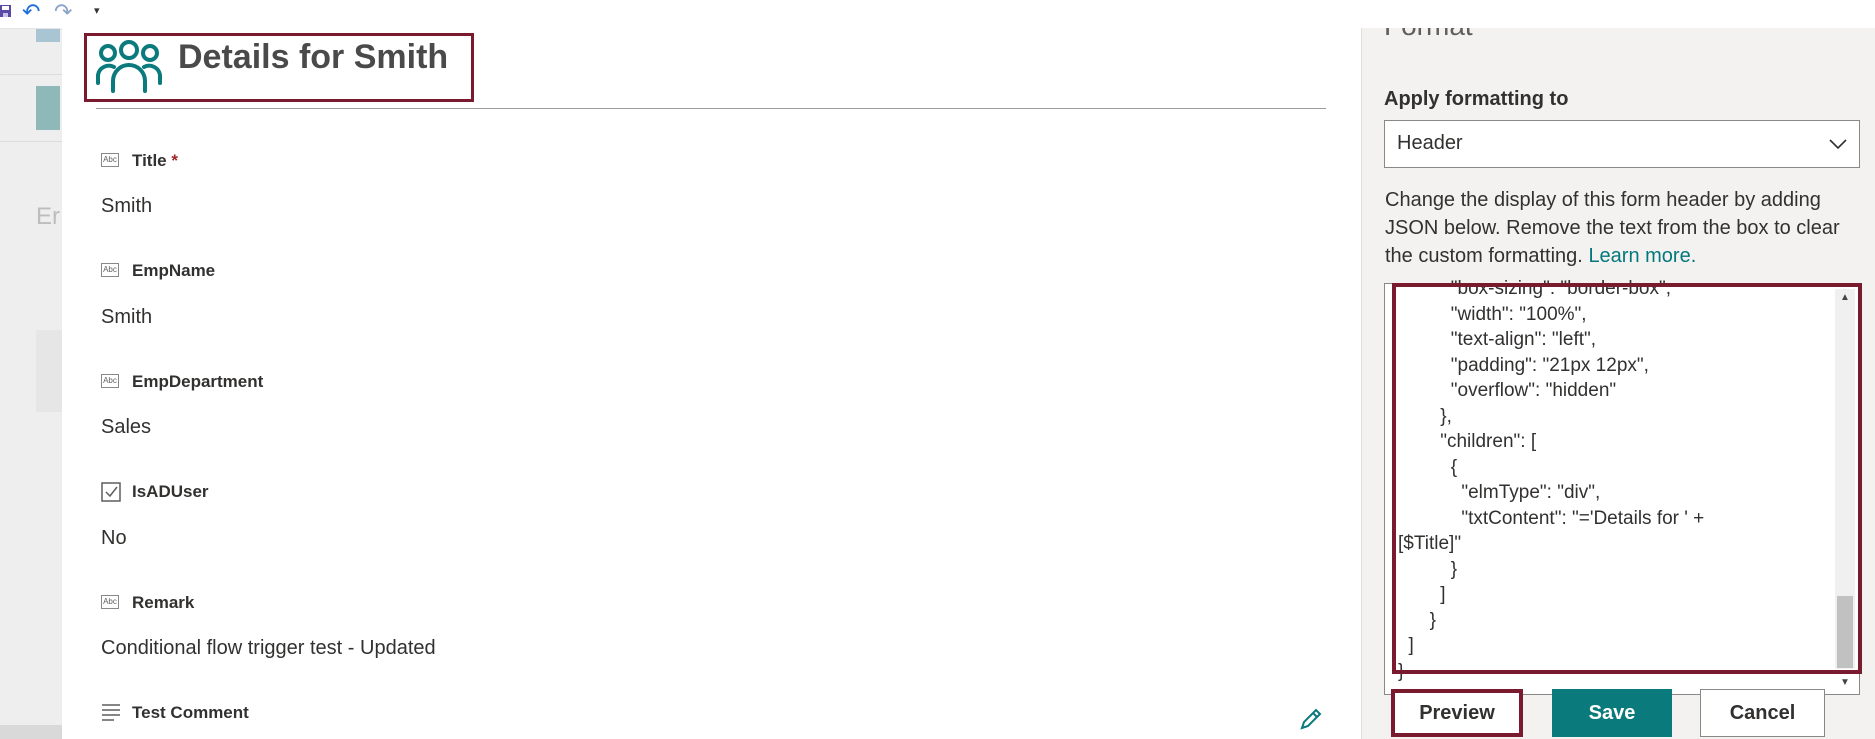  What do you see at coordinates (48, 216) in the screenshot?
I see `background-partial-text: Er` at bounding box center [48, 216].